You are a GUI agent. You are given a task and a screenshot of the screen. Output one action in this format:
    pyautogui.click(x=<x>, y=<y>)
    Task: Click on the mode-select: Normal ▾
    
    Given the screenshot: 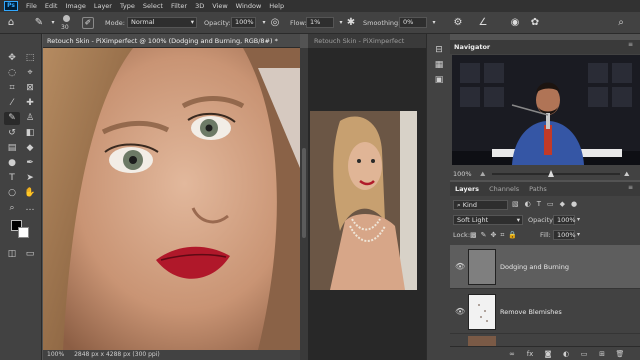 What is the action you would take?
    pyautogui.click(x=162, y=22)
    